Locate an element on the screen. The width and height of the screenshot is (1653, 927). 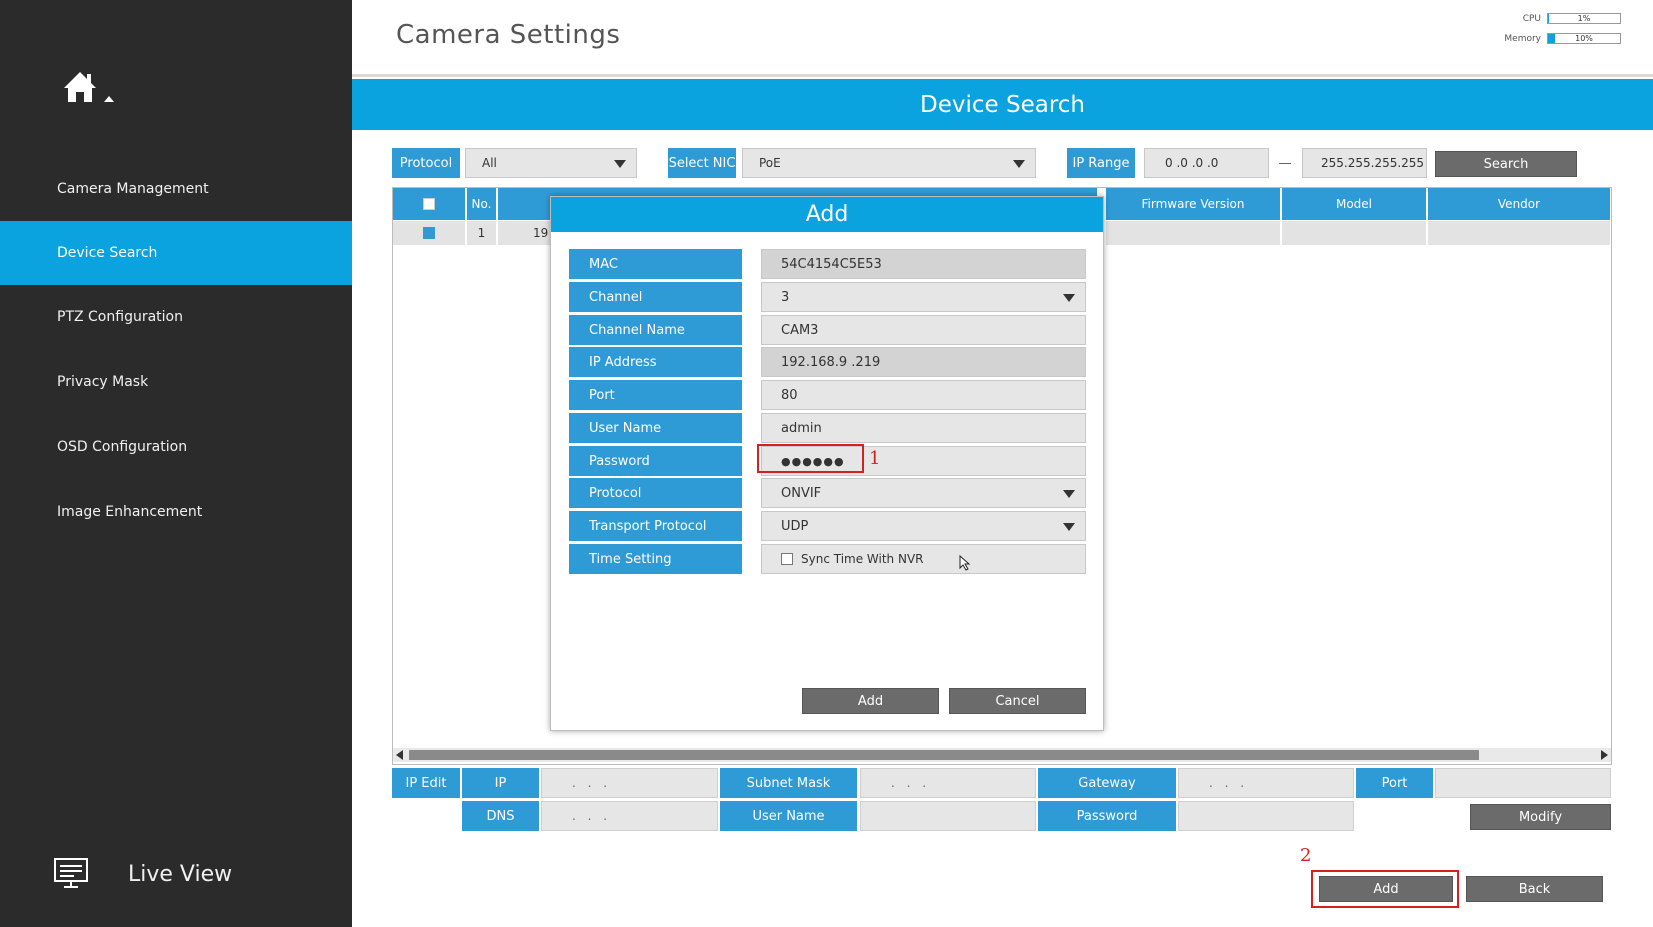
subnet-mask-label: Subnet Mask is located at coordinates (788, 783).